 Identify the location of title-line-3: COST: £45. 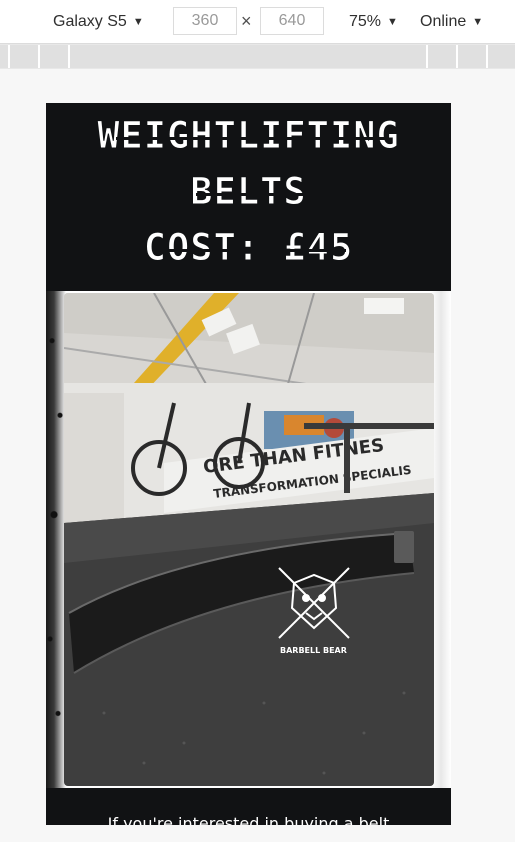
(248, 248).